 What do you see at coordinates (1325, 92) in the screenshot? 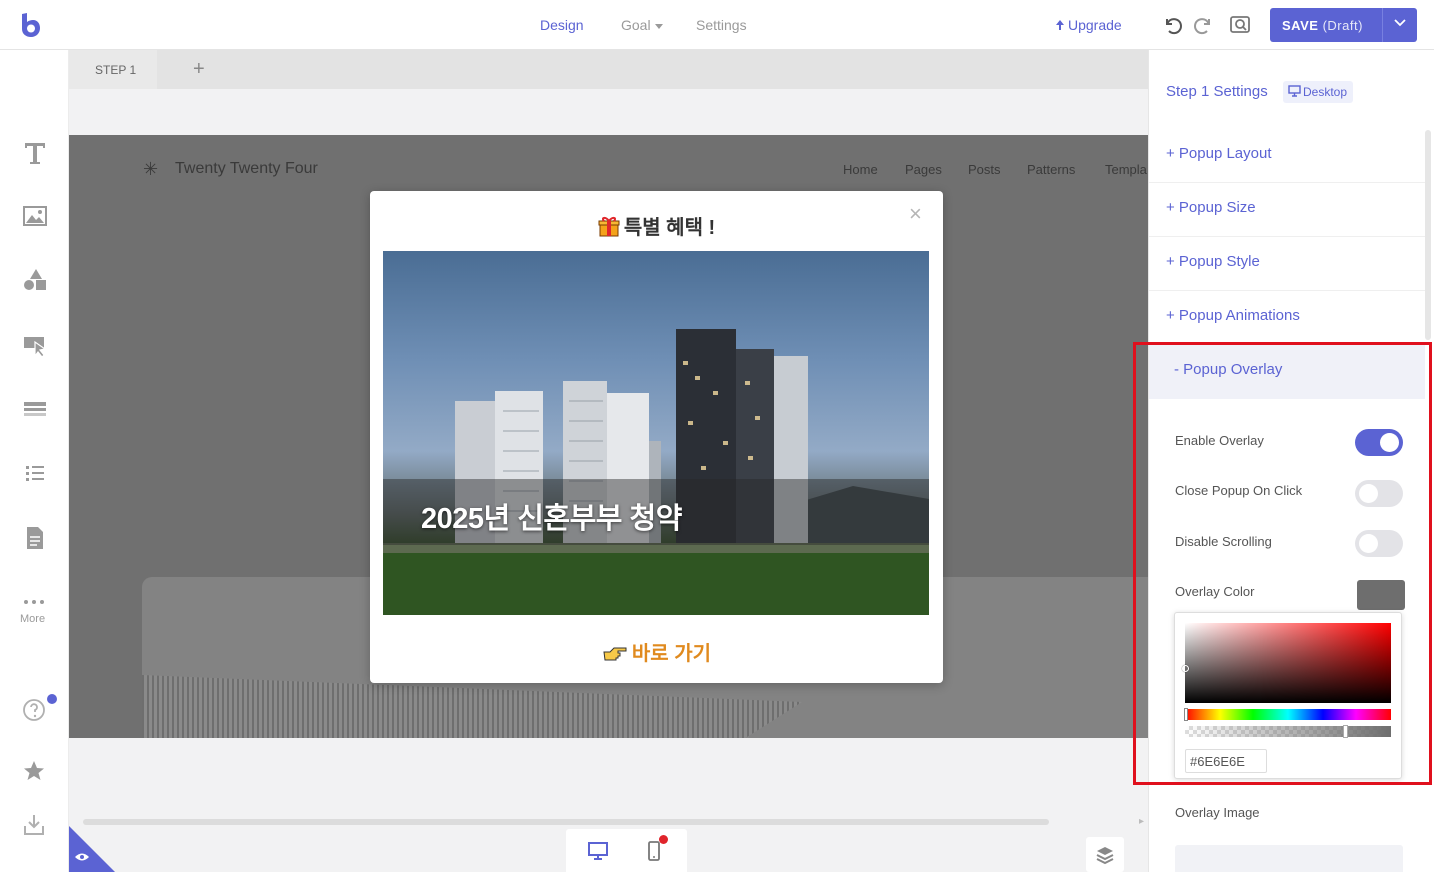
I see `device-badge-label: Desktop` at bounding box center [1325, 92].